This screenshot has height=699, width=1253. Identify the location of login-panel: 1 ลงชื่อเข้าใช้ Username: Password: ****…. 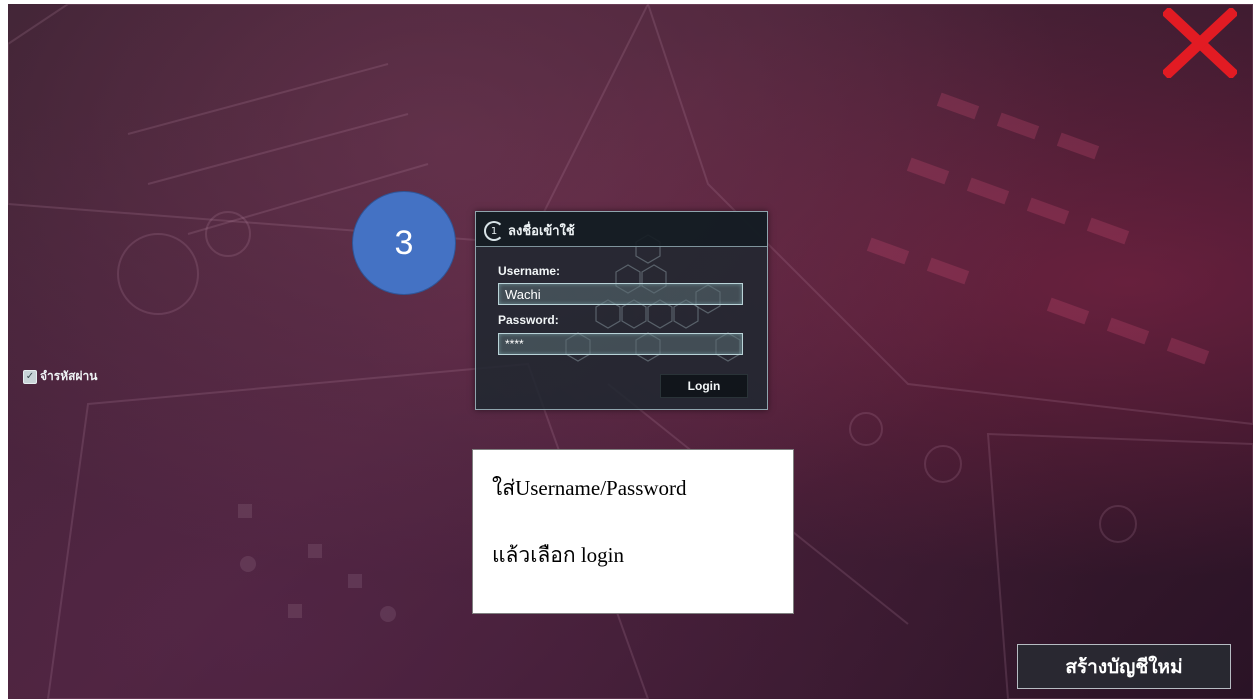
(621, 310).